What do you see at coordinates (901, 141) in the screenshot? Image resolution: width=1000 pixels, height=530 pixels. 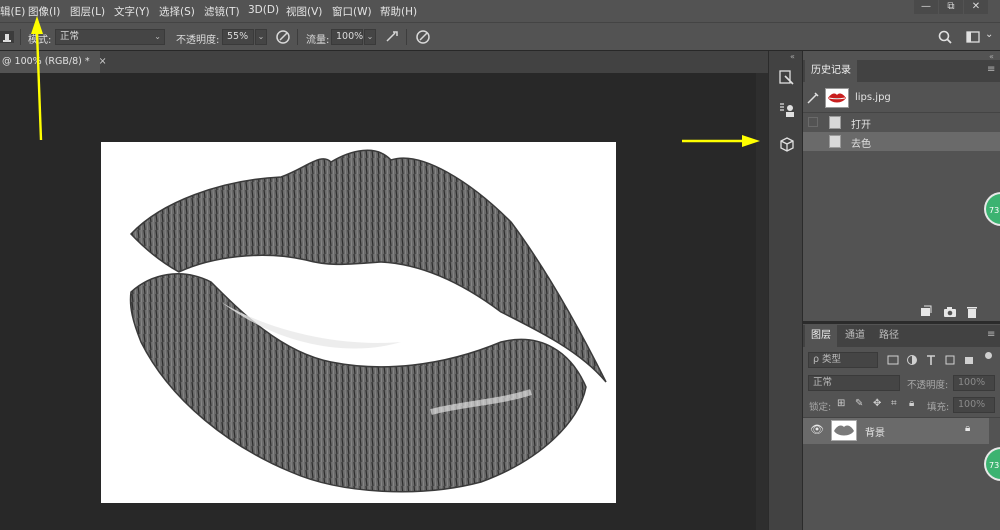 I see `history-step-desaturate: 去色` at bounding box center [901, 141].